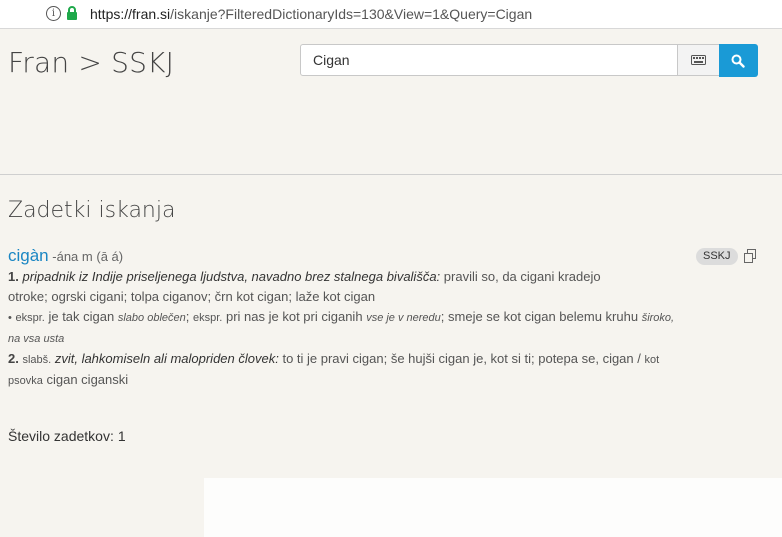  Describe the element at coordinates (391, 174) in the screenshot. I see `header-divider` at that location.